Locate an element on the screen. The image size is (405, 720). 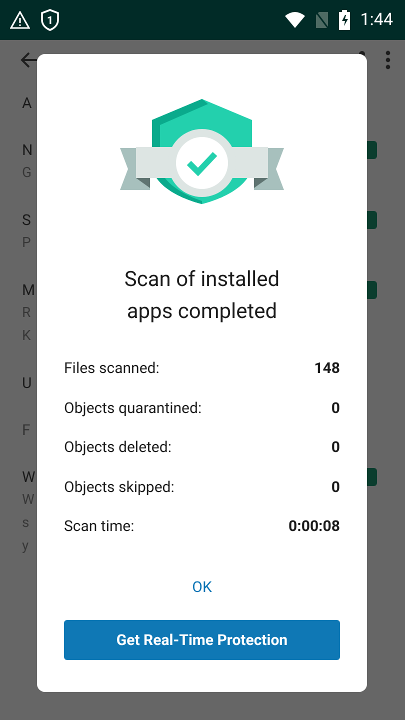
wifi-icon is located at coordinates (295, 20).